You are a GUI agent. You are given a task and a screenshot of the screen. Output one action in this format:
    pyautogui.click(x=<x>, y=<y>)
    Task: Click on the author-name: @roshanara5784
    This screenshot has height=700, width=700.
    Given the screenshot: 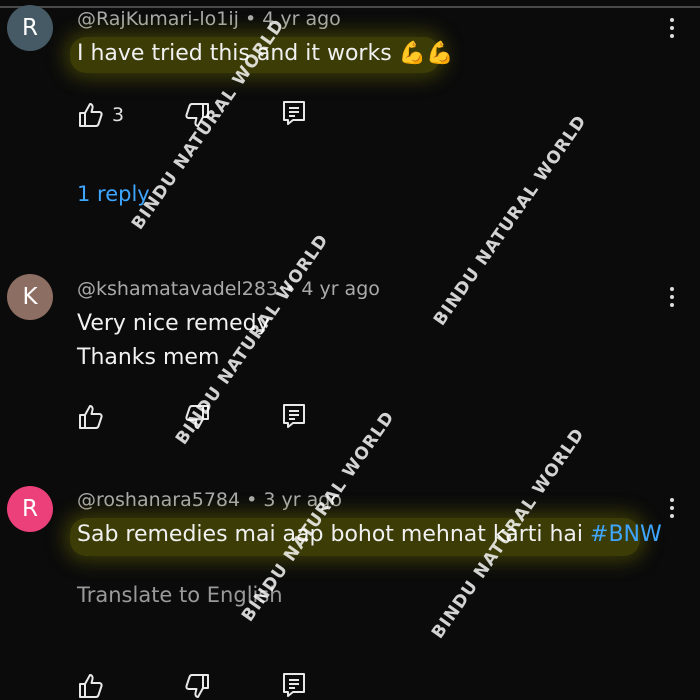 What is the action you would take?
    pyautogui.click(x=158, y=500)
    